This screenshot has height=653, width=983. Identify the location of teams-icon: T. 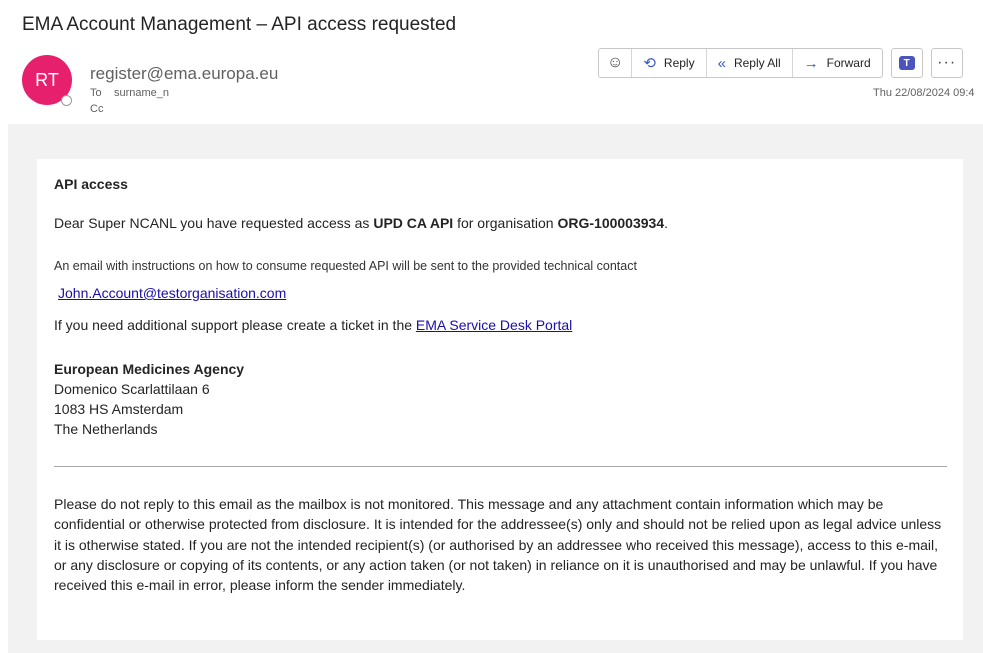
(906, 63).